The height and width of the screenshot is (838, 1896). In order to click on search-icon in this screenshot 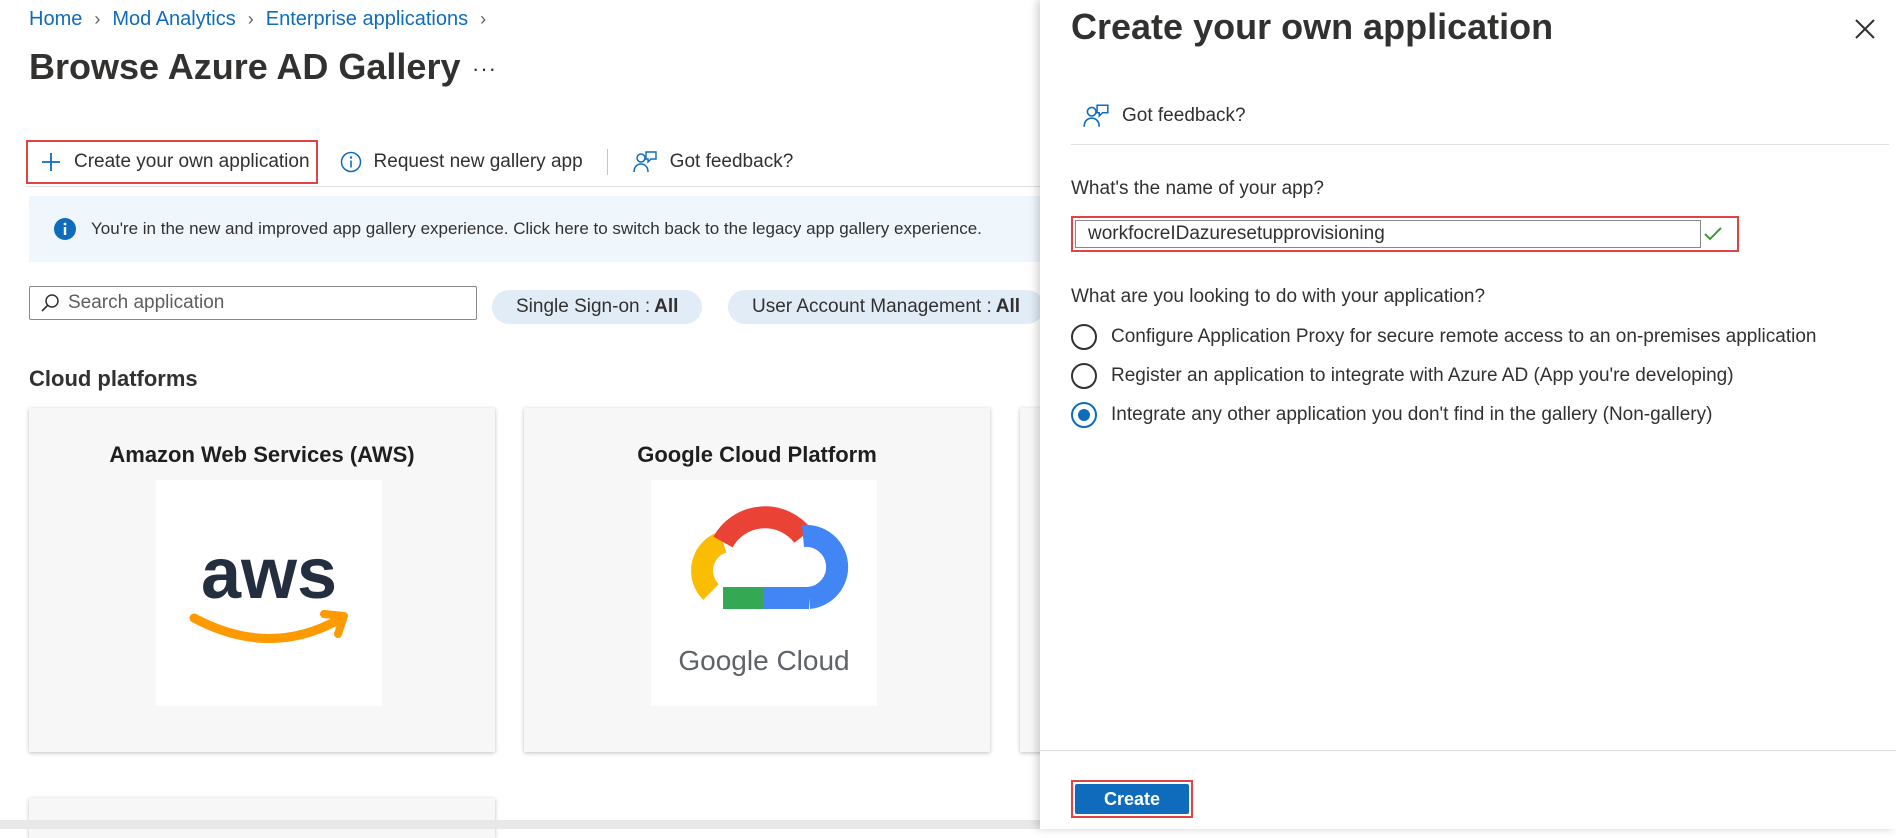, I will do `click(50, 303)`.